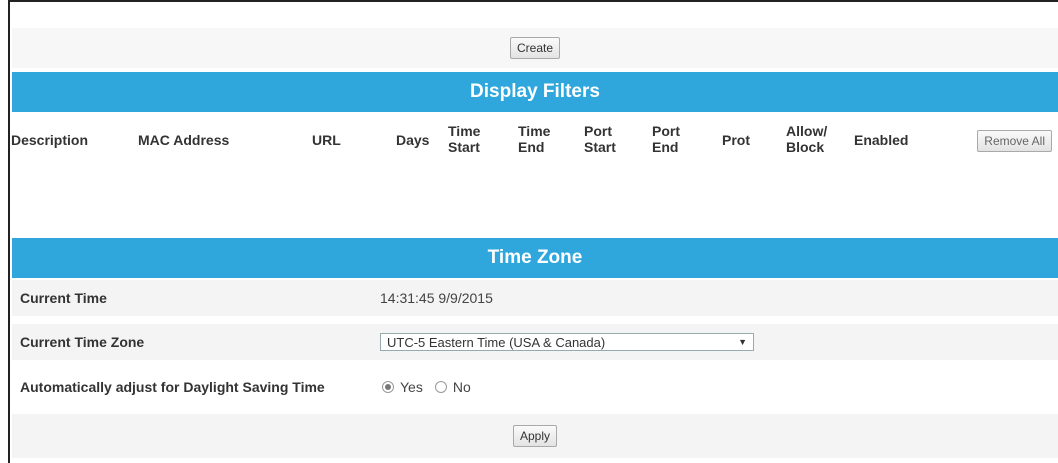 The image size is (1058, 463). I want to click on time-zone-selected-value: UTC-5 Eastern Time (USA & Canada), so click(496, 342).